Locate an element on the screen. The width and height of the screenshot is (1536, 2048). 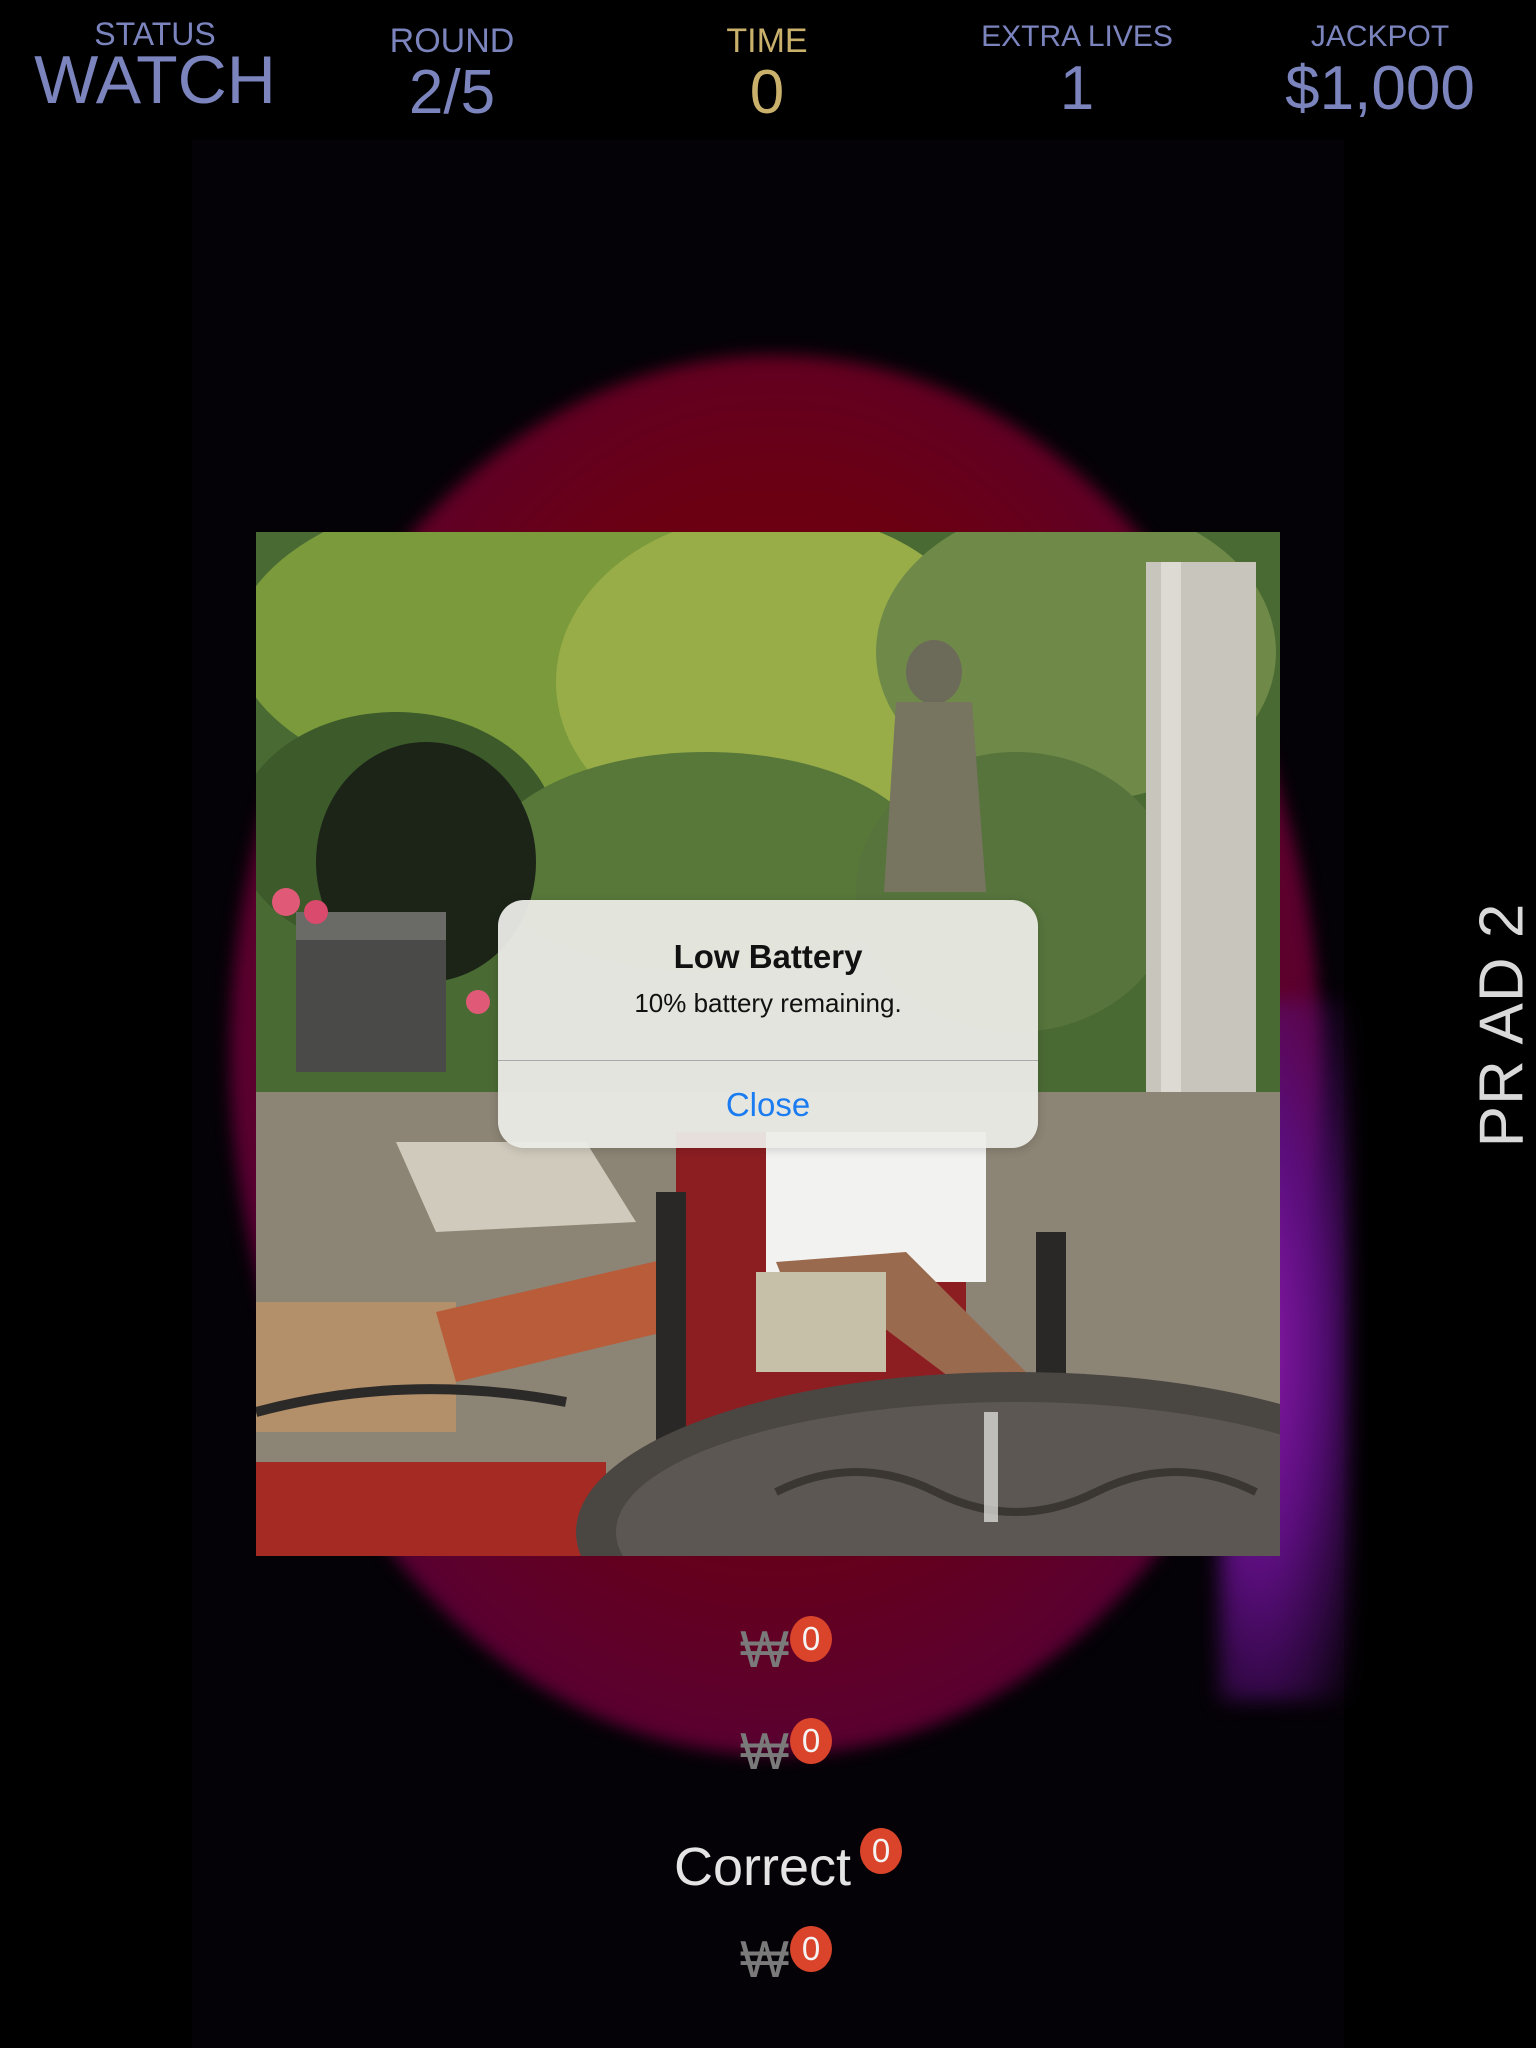
jackpot-indicator: JACKPOT $1,000 is located at coordinates (1380, 71).